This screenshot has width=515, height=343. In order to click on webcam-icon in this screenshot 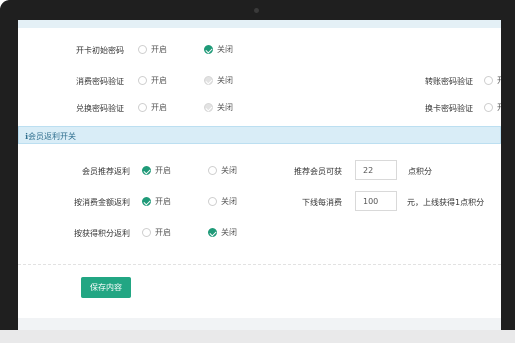, I will do `click(256, 10)`.